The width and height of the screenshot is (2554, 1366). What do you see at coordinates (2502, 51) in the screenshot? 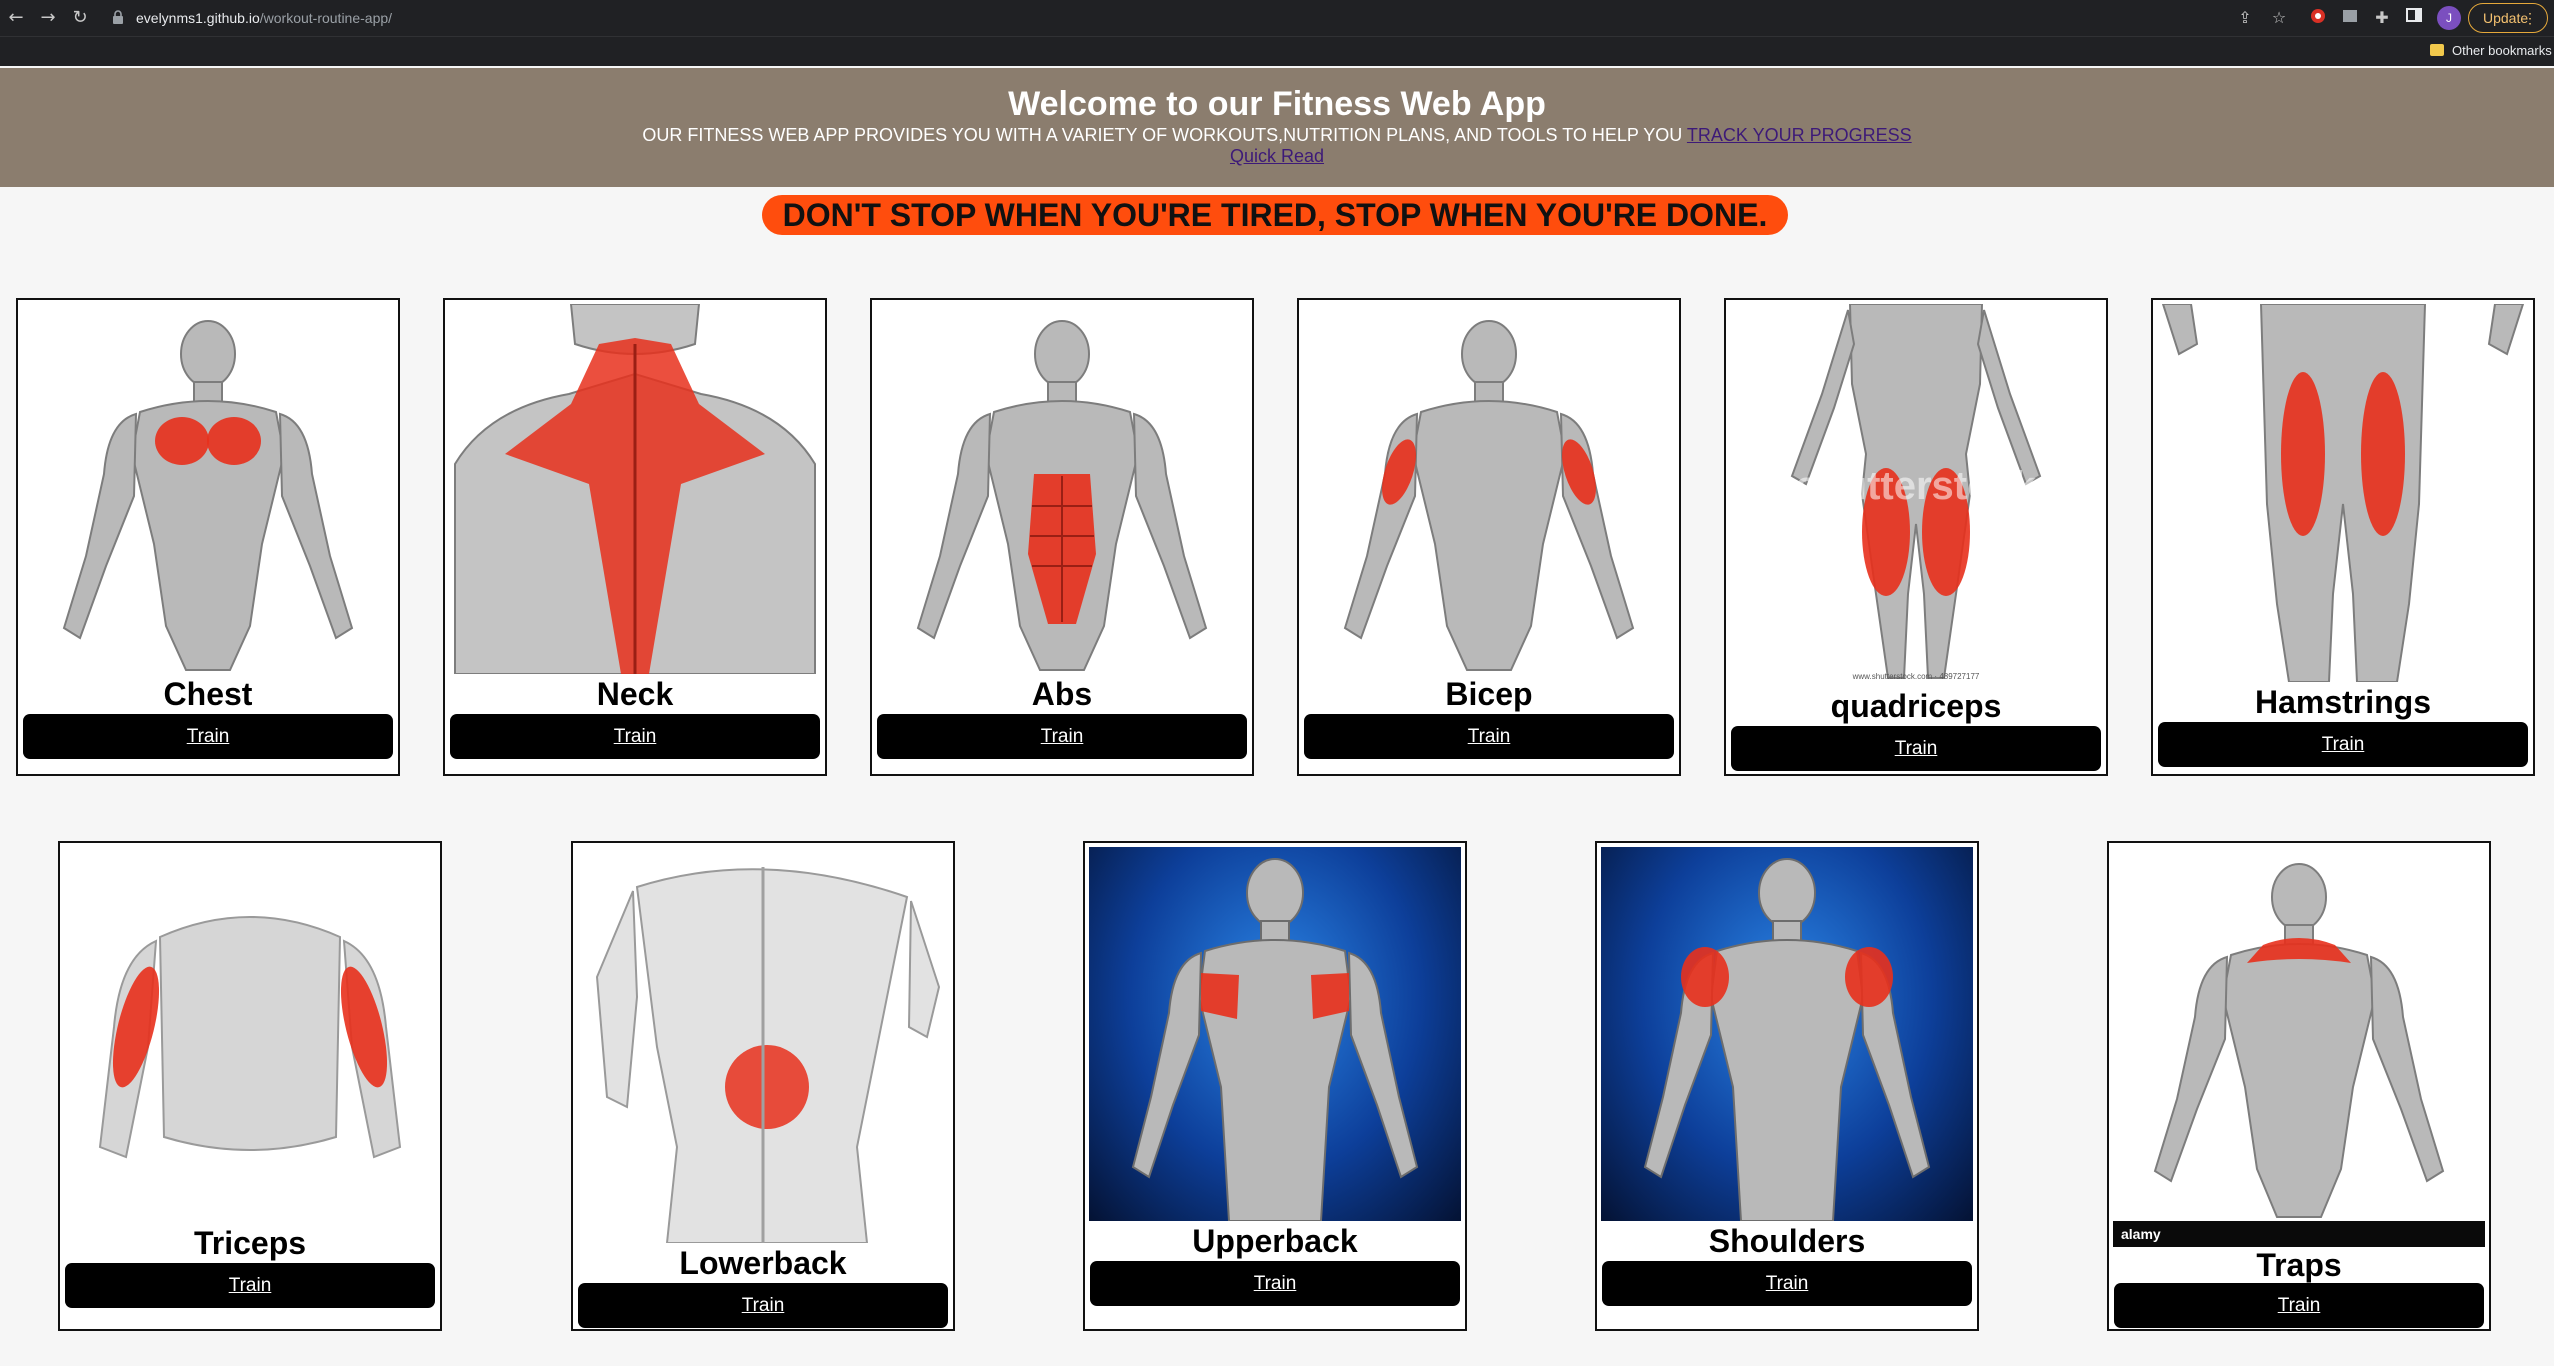
I see `other-bookmarks: Other bookmarks` at bounding box center [2502, 51].